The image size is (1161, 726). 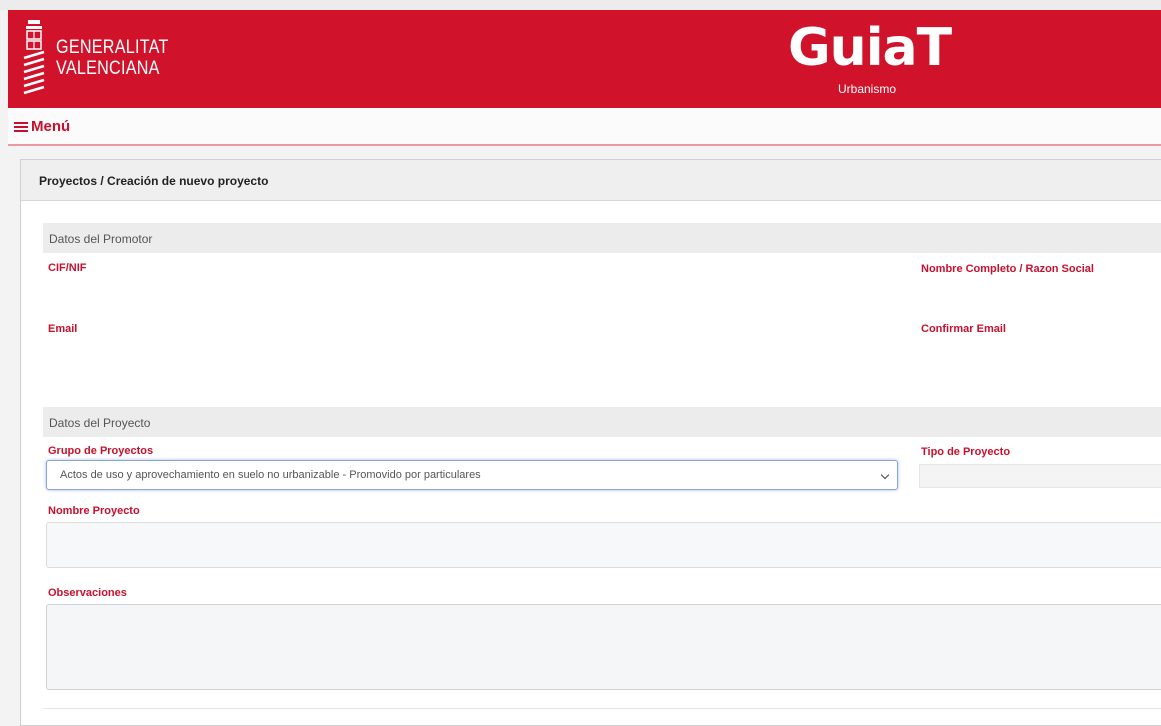 I want to click on app-subtitle: Urbanismo, so click(x=867, y=89).